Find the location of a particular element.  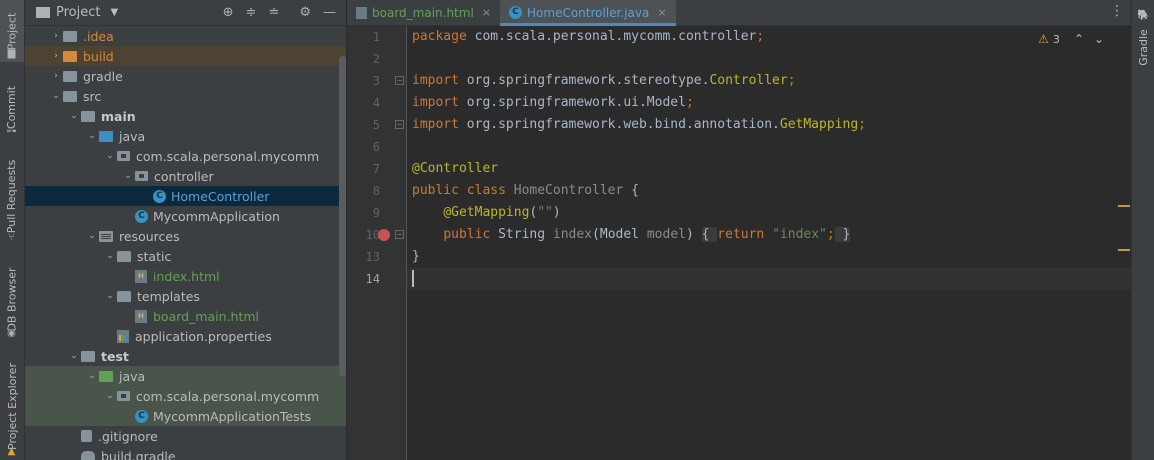

tree-item: ⌄ static is located at coordinates (185, 256).